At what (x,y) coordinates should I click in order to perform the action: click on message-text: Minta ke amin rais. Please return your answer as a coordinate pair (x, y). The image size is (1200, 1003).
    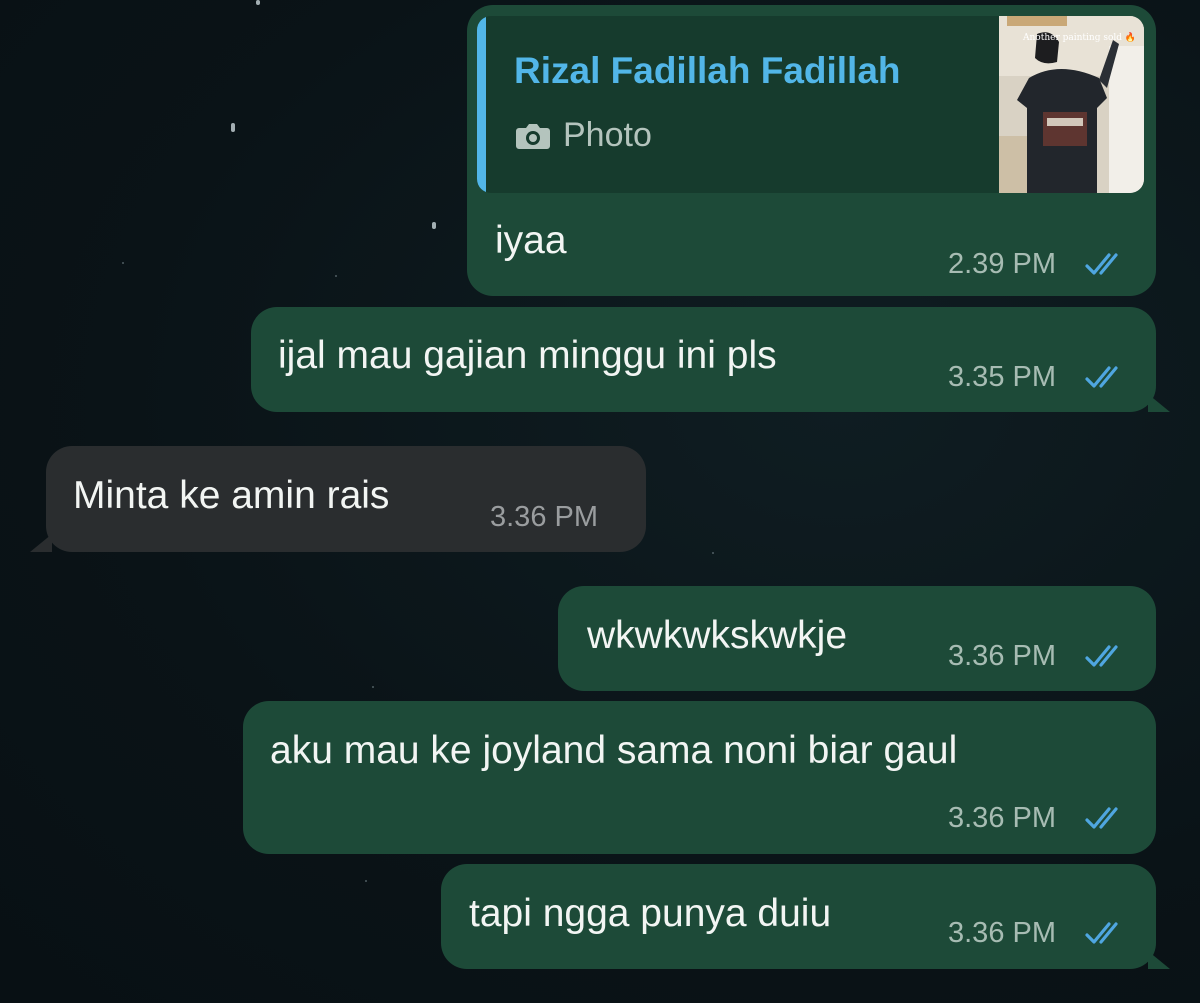
    Looking at the image, I should click on (231, 495).